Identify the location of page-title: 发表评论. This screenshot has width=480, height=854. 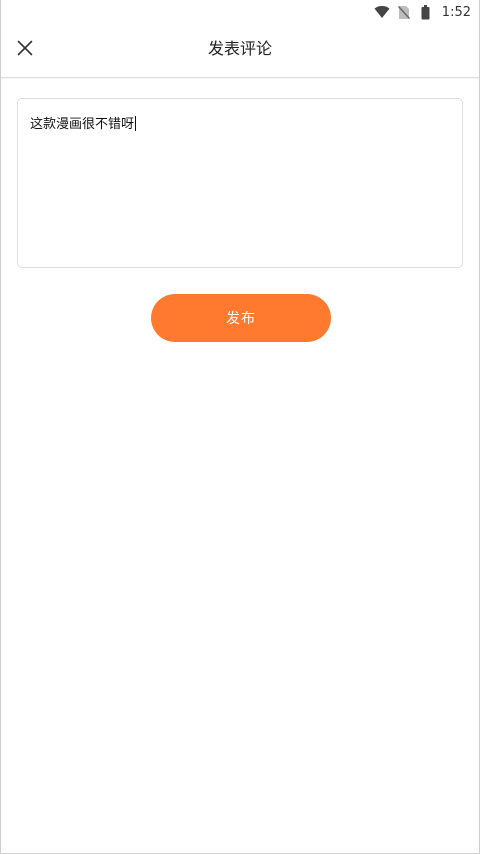
(239, 48).